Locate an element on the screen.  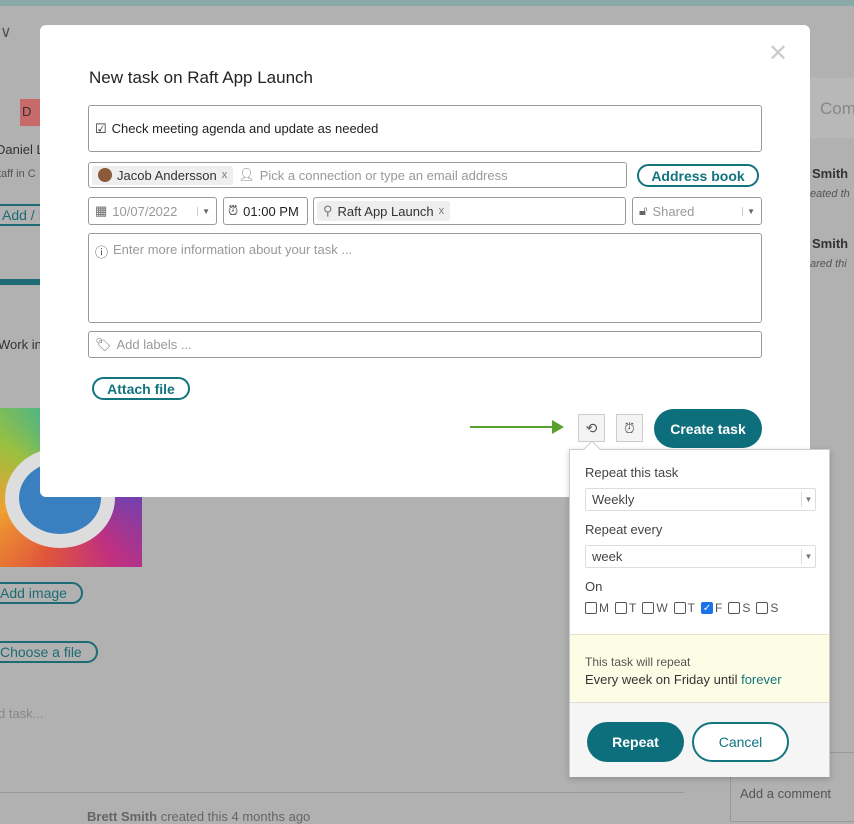
popover-footer: Repeat Cancel is located at coordinates (699, 740).